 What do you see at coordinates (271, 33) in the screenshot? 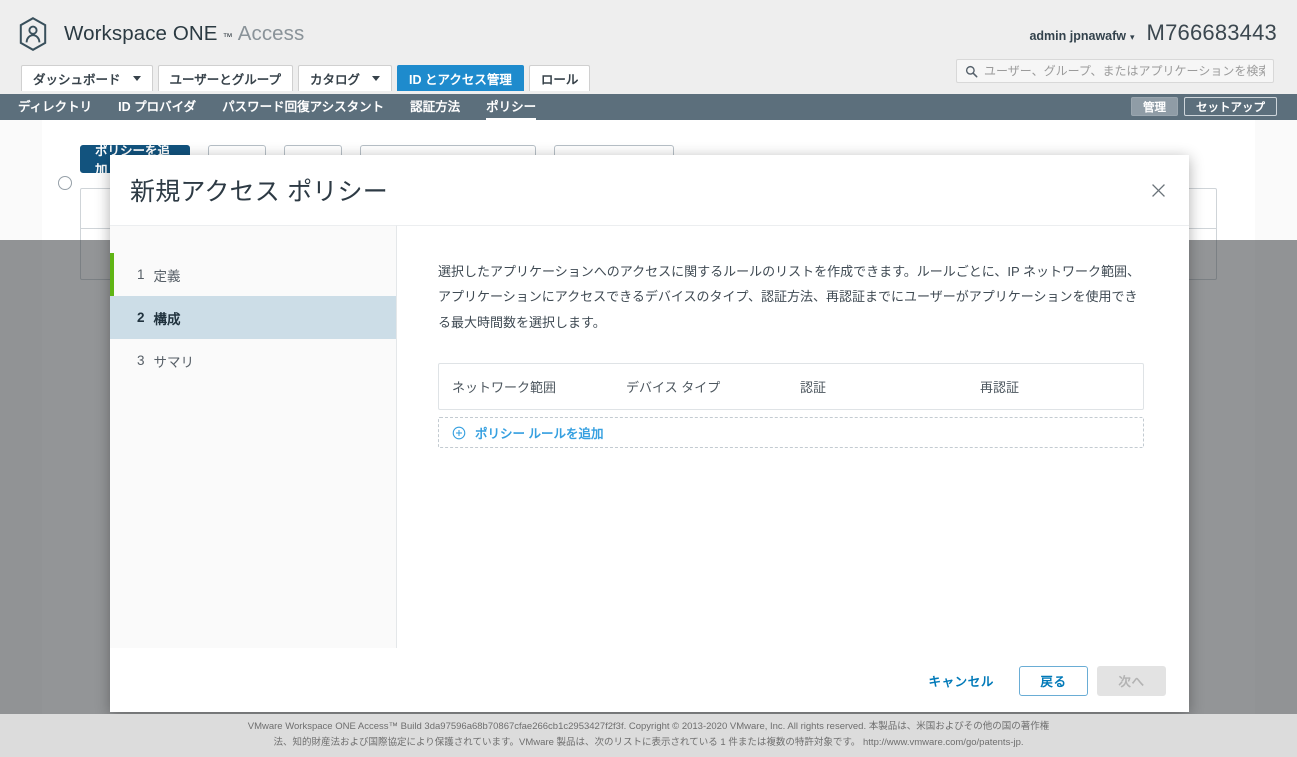
I see `brand-product: Access` at bounding box center [271, 33].